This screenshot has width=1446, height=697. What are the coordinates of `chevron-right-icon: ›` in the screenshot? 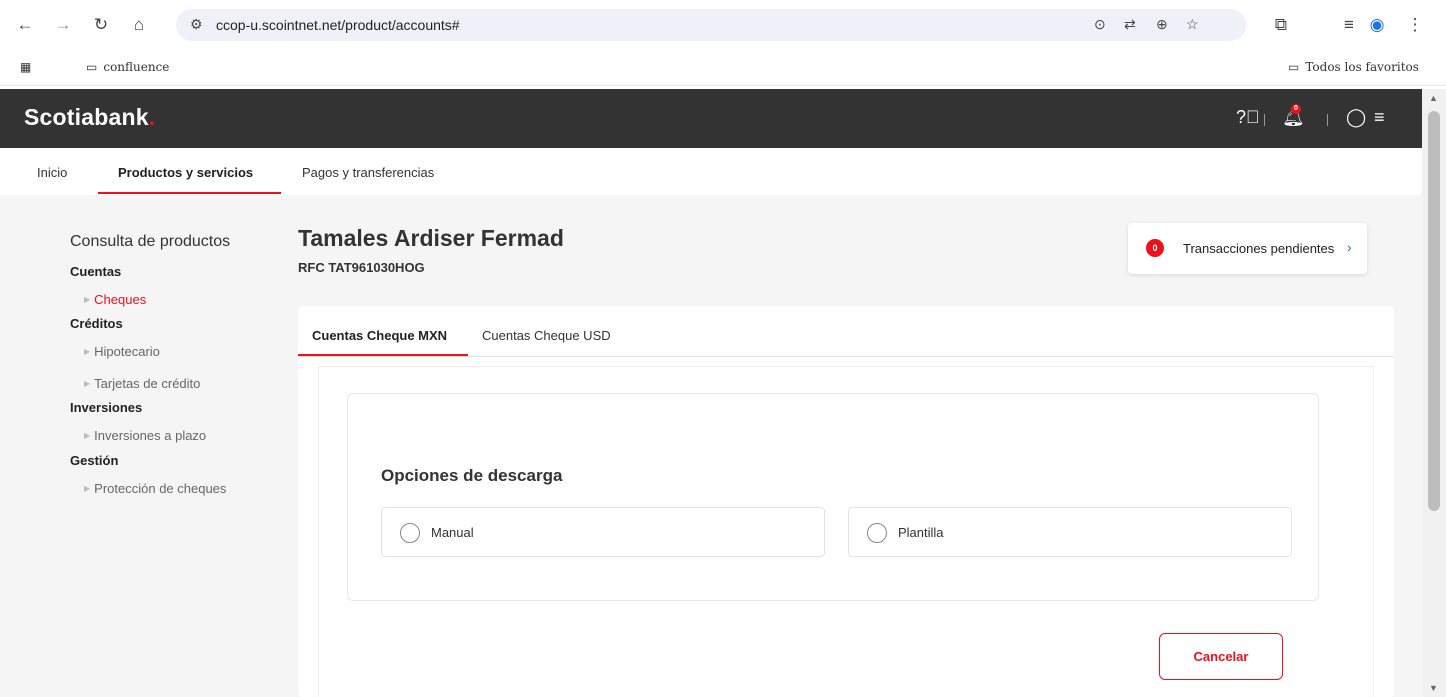 It's located at (1349, 247).